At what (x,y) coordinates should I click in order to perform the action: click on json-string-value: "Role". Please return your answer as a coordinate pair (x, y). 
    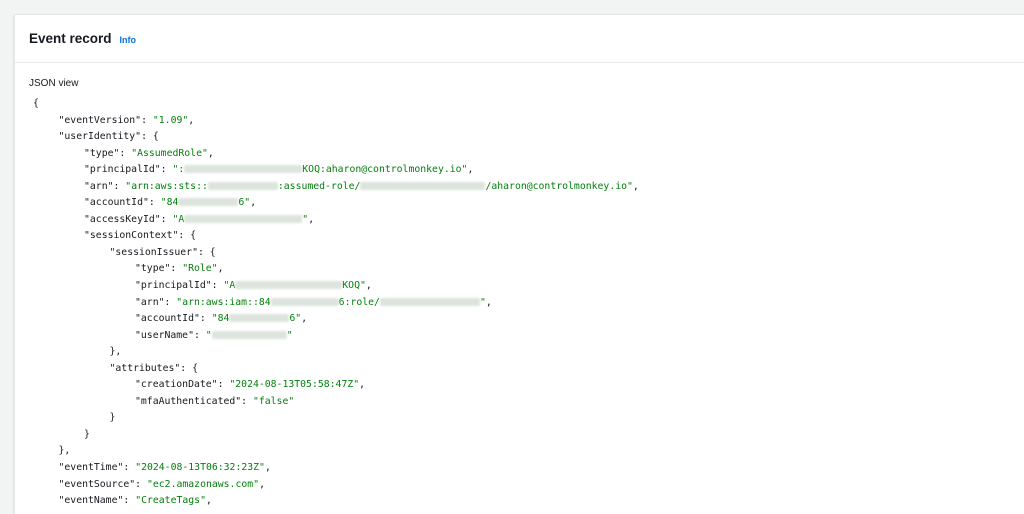
    Looking at the image, I should click on (200, 269).